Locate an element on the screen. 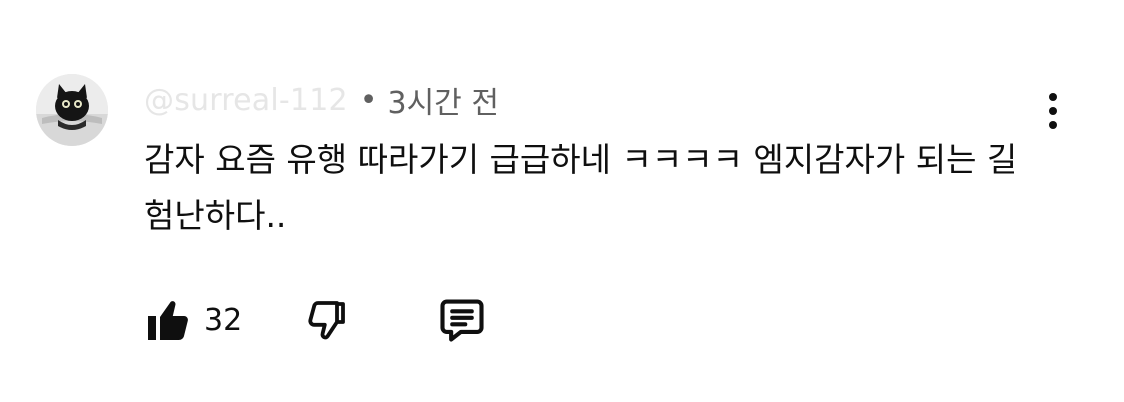  like-count: 32 is located at coordinates (223, 320).